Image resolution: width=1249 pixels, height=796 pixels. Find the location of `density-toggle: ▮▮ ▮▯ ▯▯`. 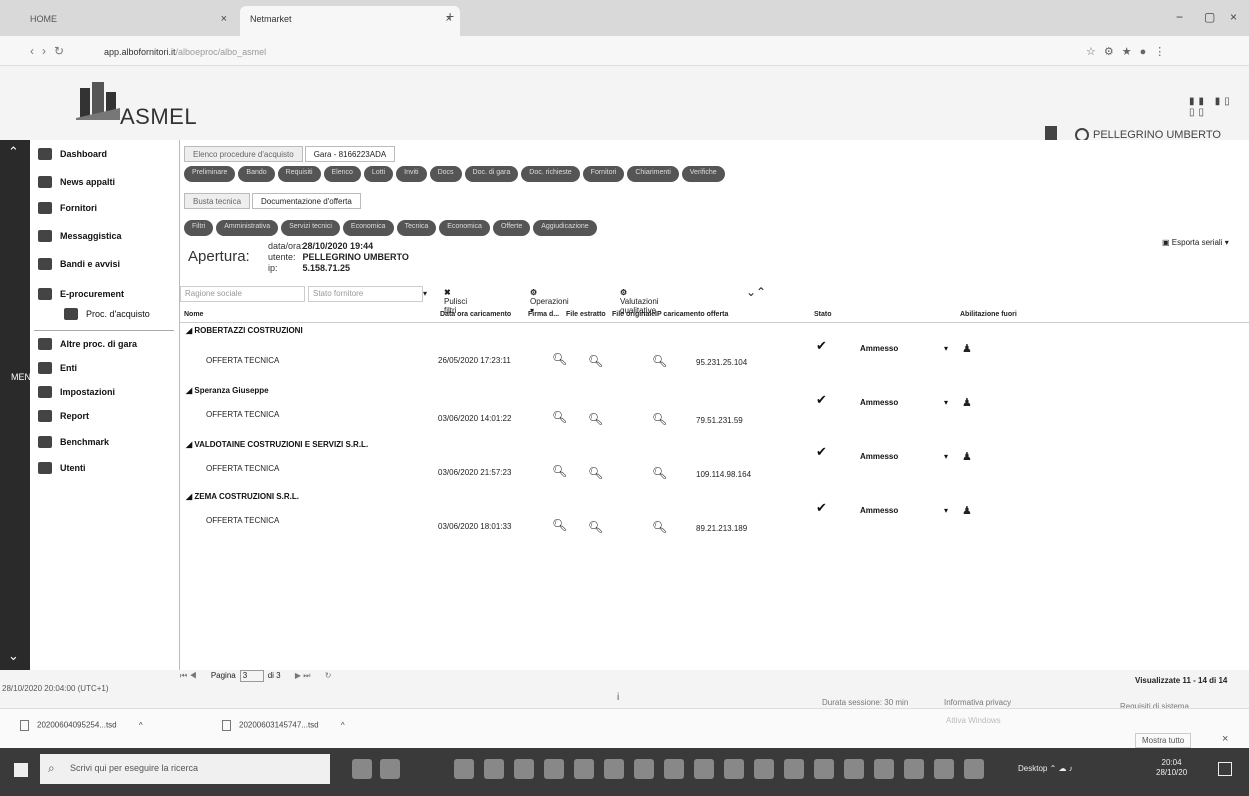

density-toggle: ▮▮ ▮▯ ▯▯ is located at coordinates (1219, 107).